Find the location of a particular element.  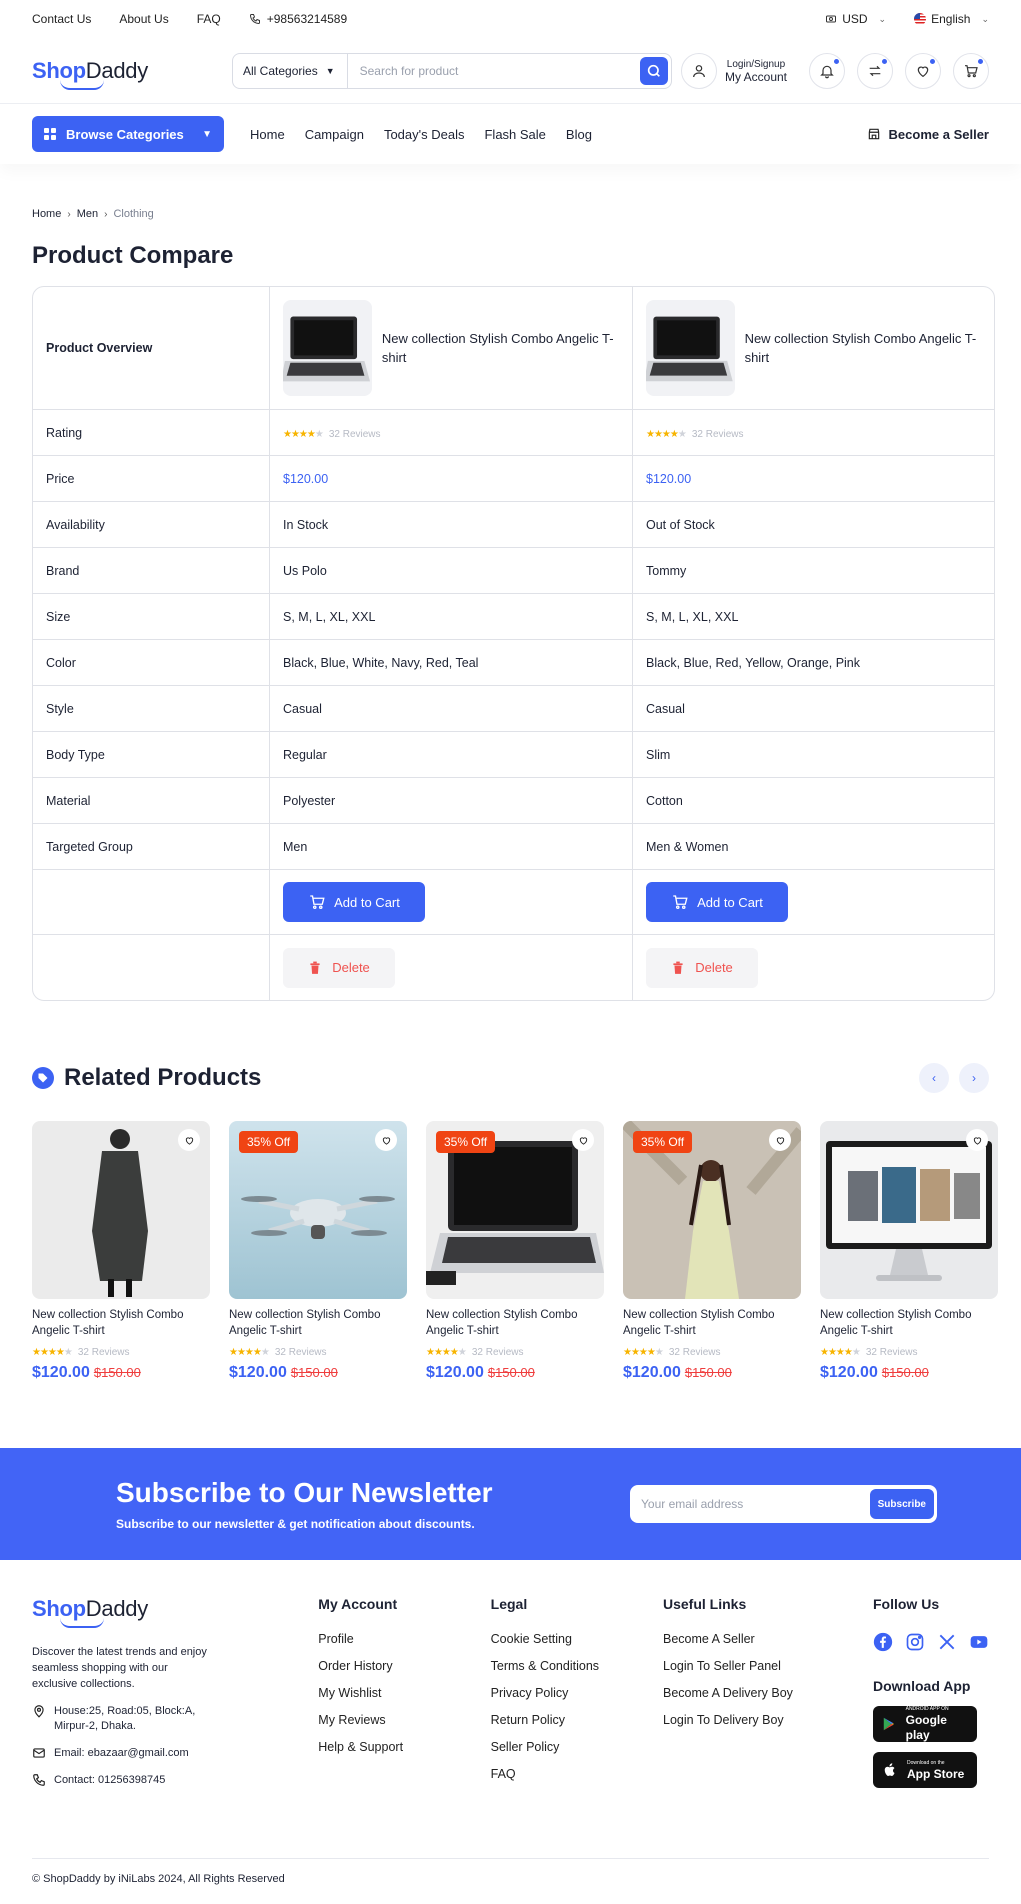

facebook-icon is located at coordinates (883, 1642).